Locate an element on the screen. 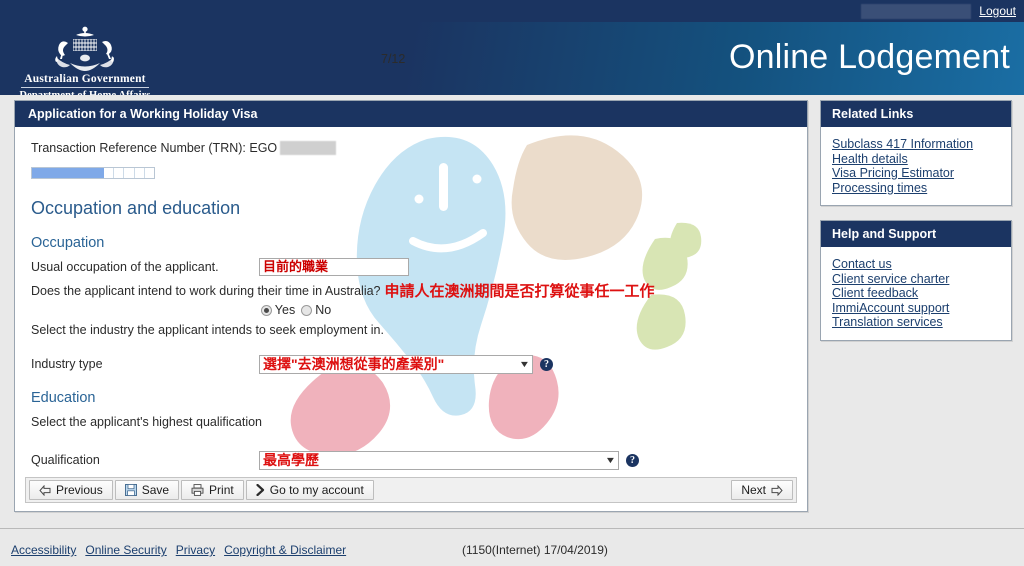 Image resolution: width=1024 pixels, height=566 pixels. footer-link-accessibility: Accessibility is located at coordinates (43, 550).